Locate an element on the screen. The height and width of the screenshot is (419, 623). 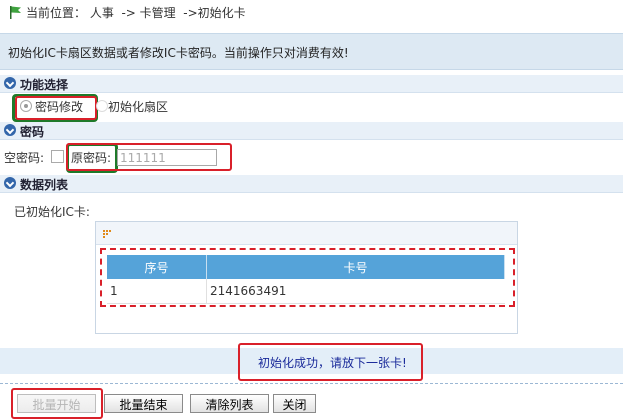
section-header-password: 密码 is located at coordinates (311, 131).